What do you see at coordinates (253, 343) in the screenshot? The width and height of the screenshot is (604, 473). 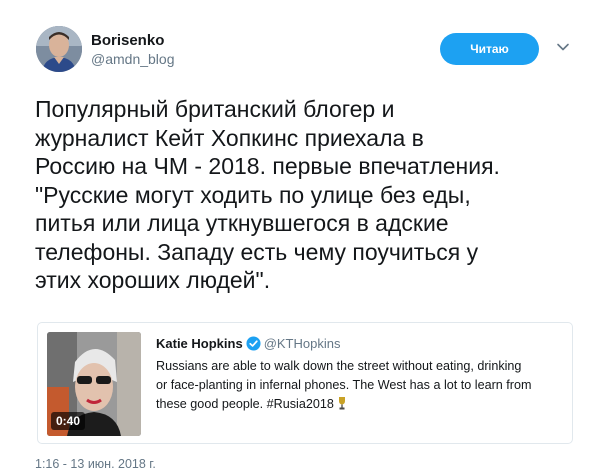 I see `verified-badge-icon` at bounding box center [253, 343].